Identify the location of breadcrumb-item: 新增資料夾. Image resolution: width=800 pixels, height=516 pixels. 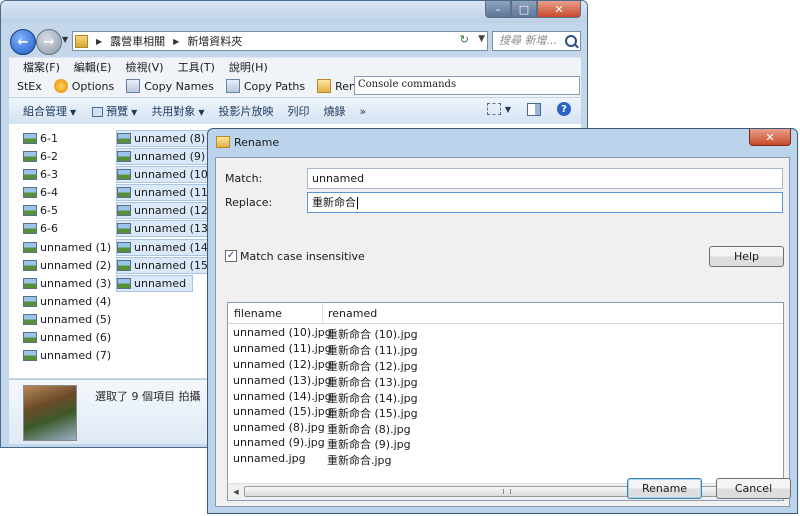
(214, 41).